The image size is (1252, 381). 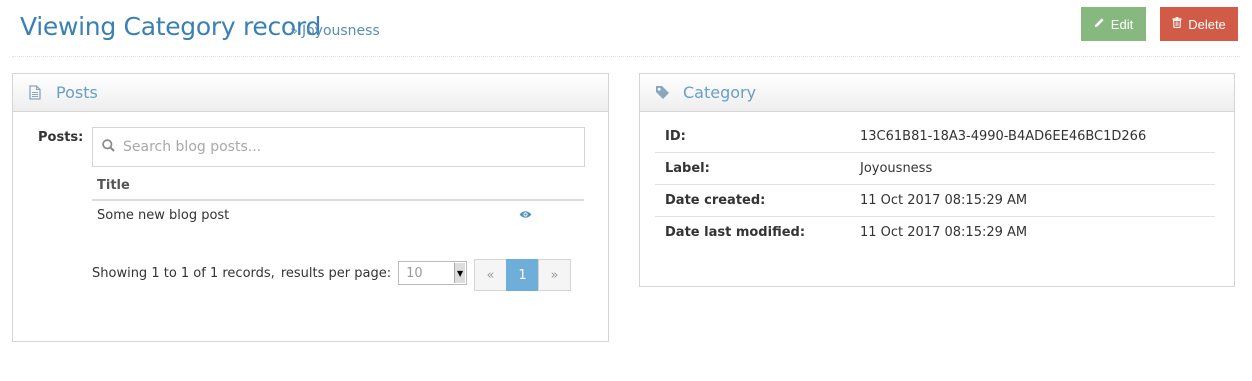 I want to click on pagination-page-1: 1, so click(x=522, y=275).